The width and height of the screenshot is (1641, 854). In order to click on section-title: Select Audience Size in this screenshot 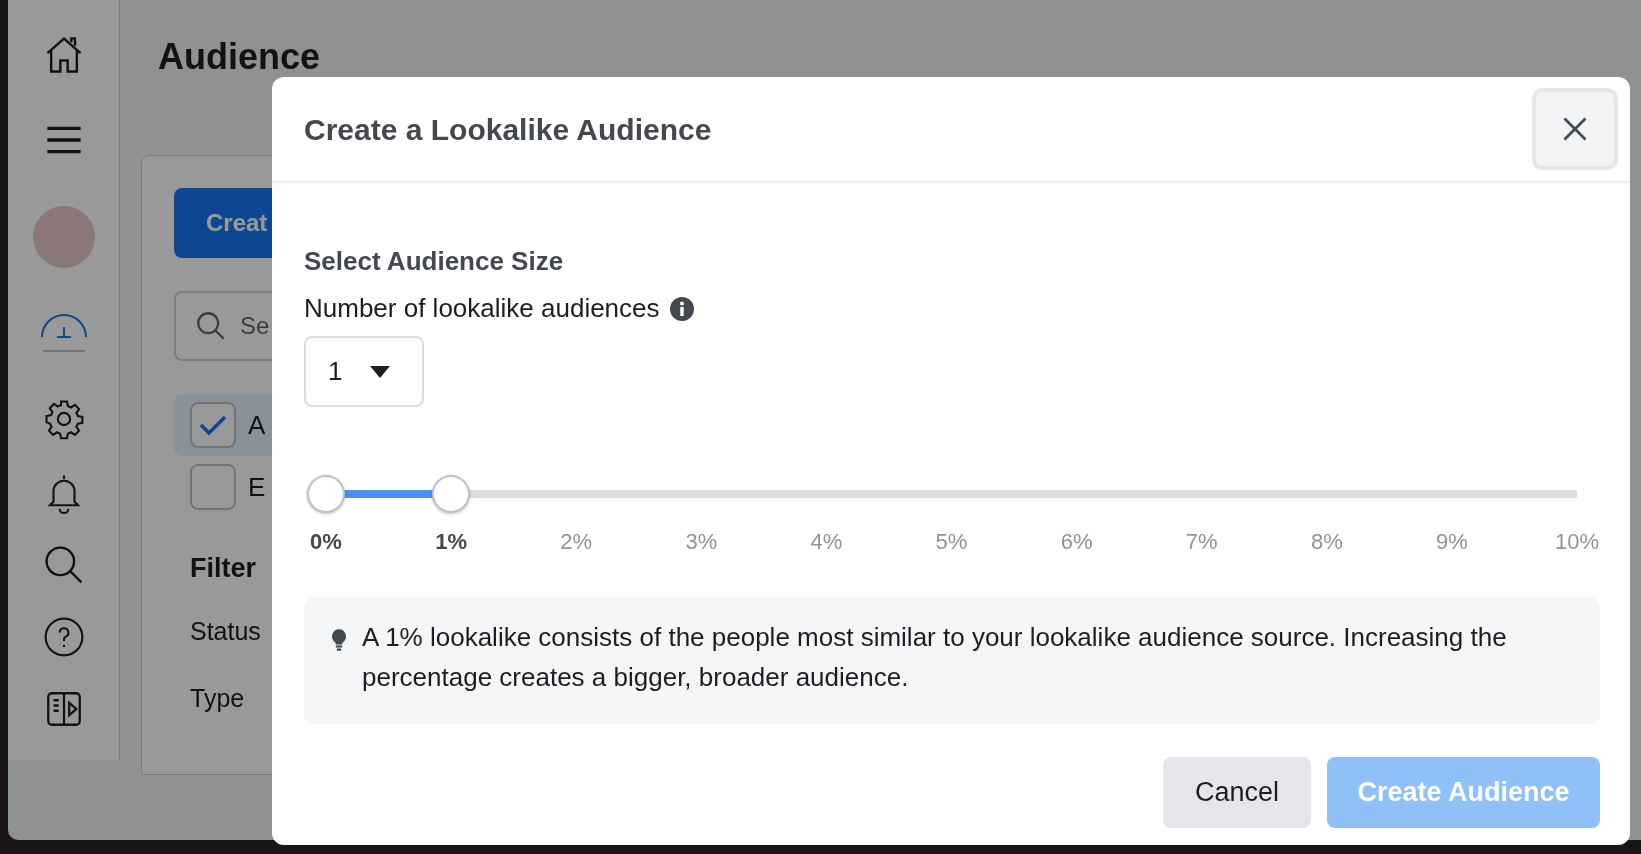, I will do `click(434, 261)`.